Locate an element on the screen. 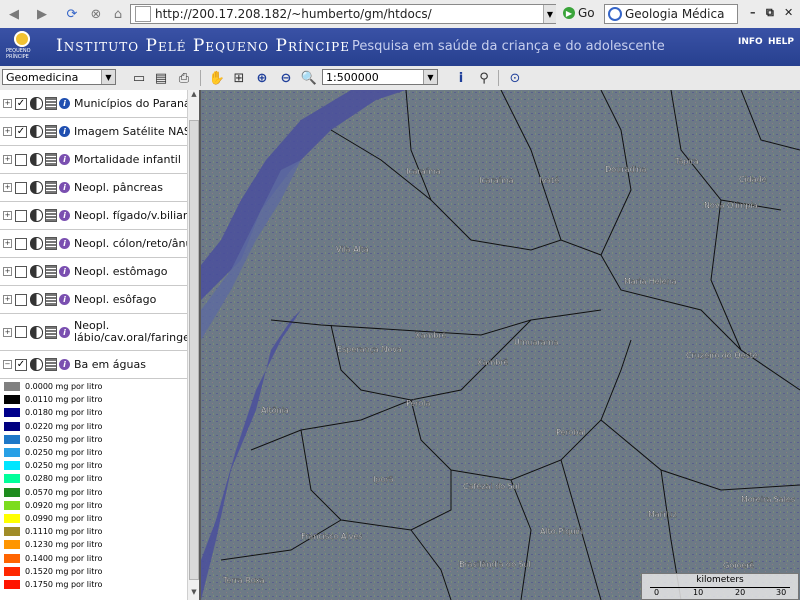  help-link: HELP is located at coordinates (781, 42).